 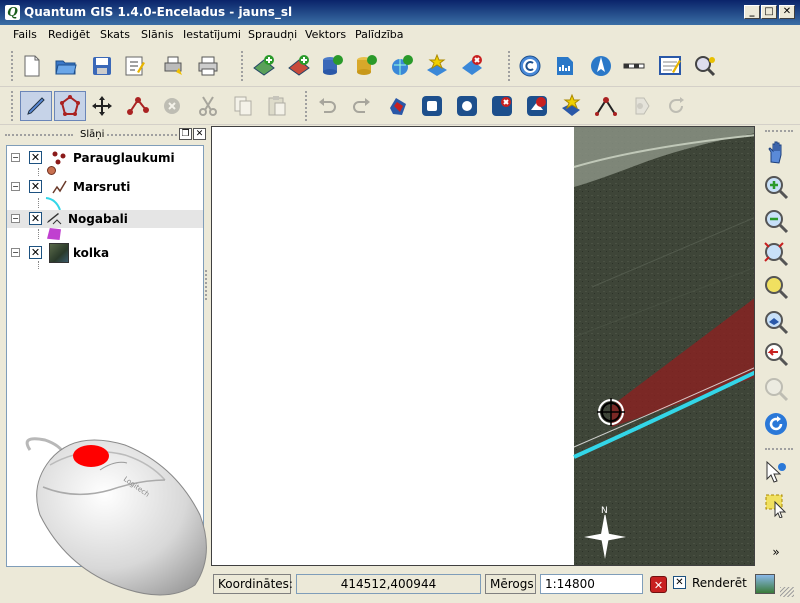 What do you see at coordinates (705, 66) in the screenshot?
I see `identify-icon` at bounding box center [705, 66].